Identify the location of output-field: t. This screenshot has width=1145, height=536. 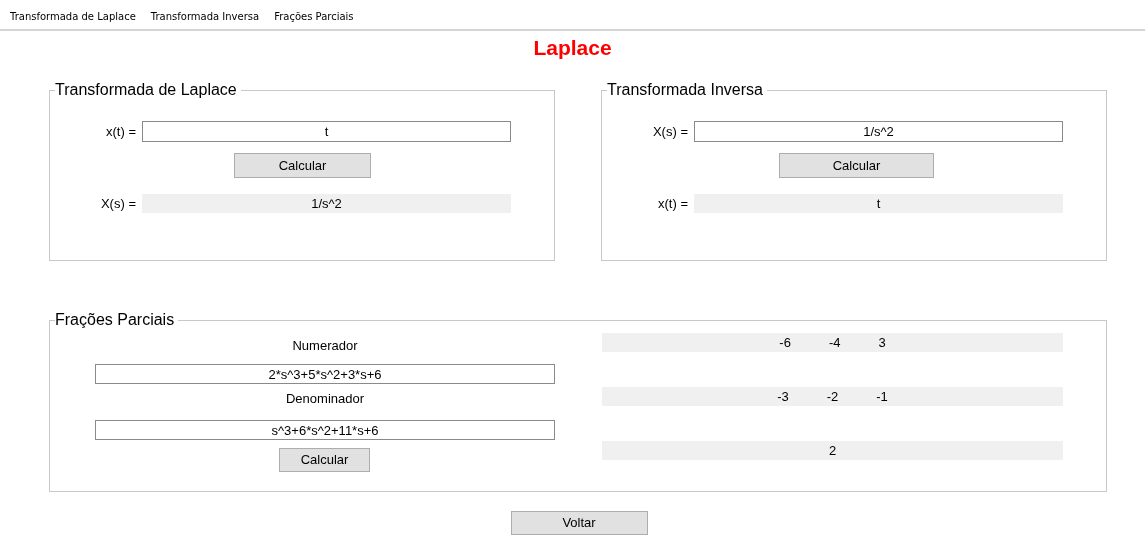
(878, 204).